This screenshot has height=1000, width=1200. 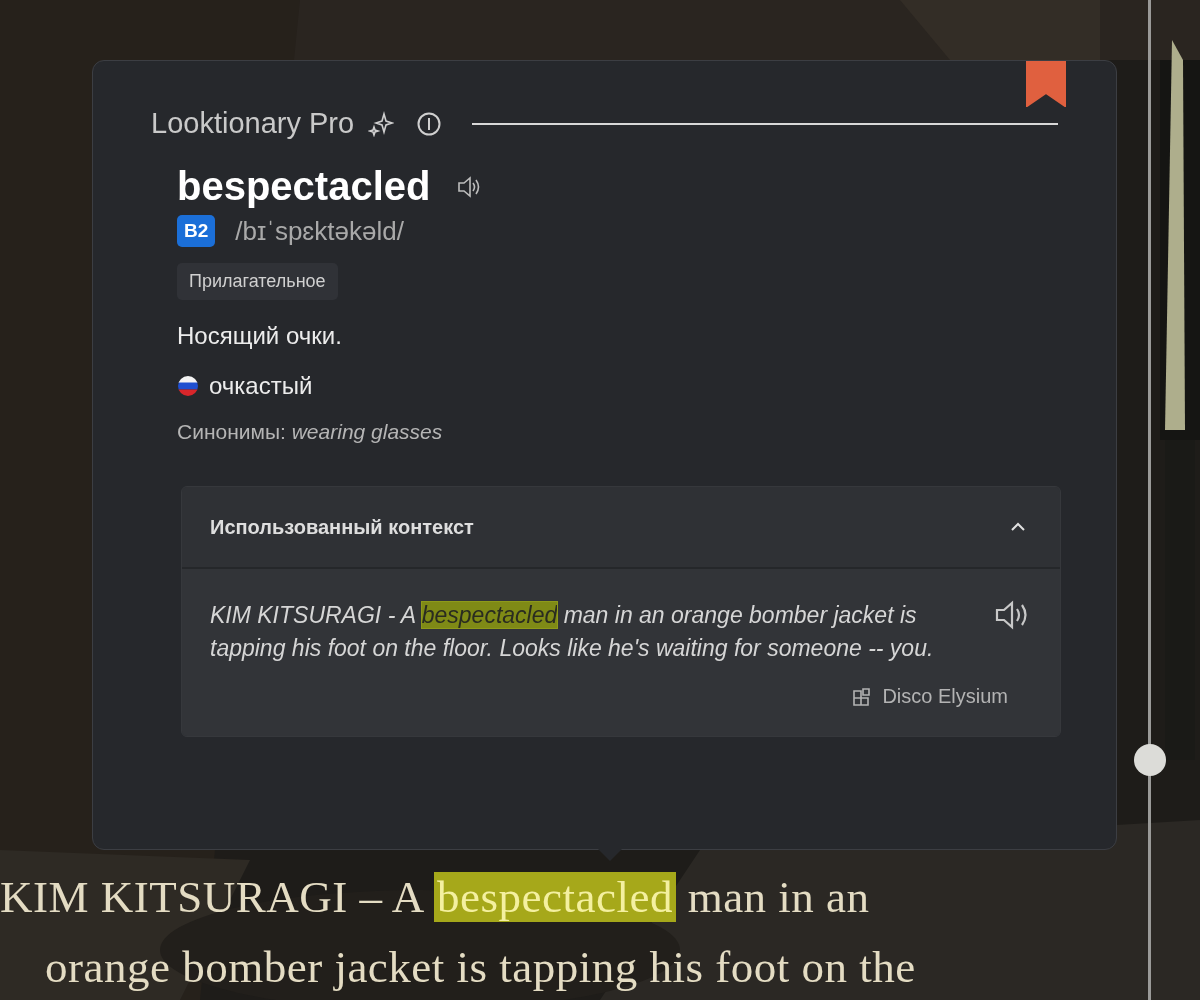 I want to click on level-badge: B2, so click(x=196, y=231).